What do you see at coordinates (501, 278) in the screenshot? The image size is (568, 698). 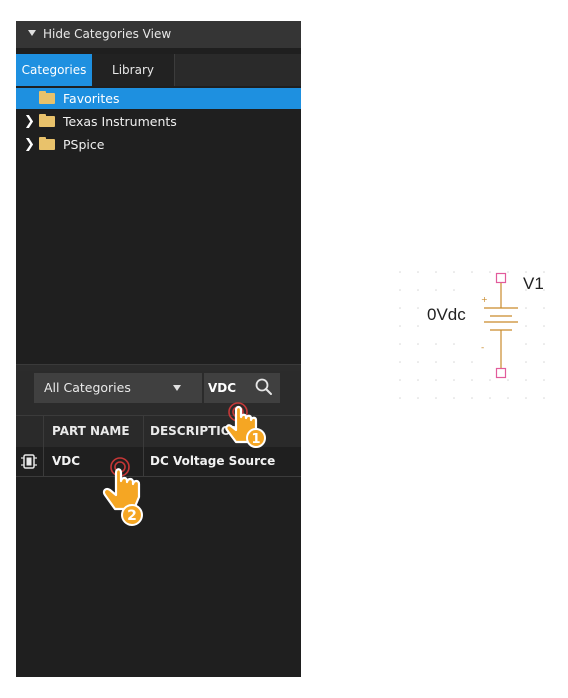 I see `top-pin` at bounding box center [501, 278].